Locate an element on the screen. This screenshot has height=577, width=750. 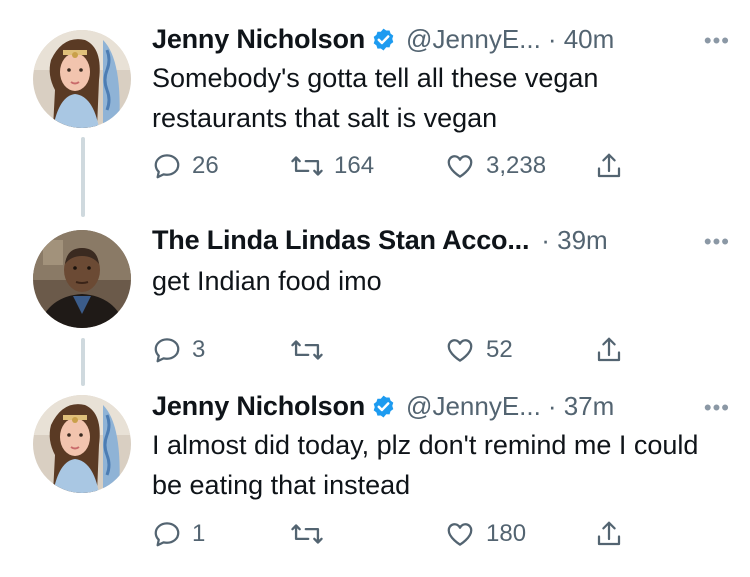
reply-count: 3 is located at coordinates (199, 349).